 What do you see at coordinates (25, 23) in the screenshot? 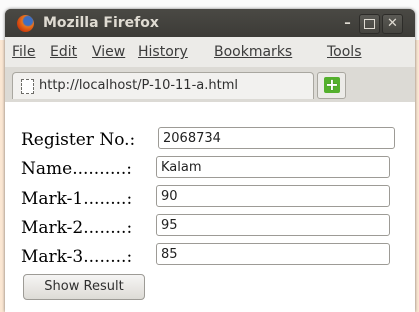
I see `firefox-logo-icon` at bounding box center [25, 23].